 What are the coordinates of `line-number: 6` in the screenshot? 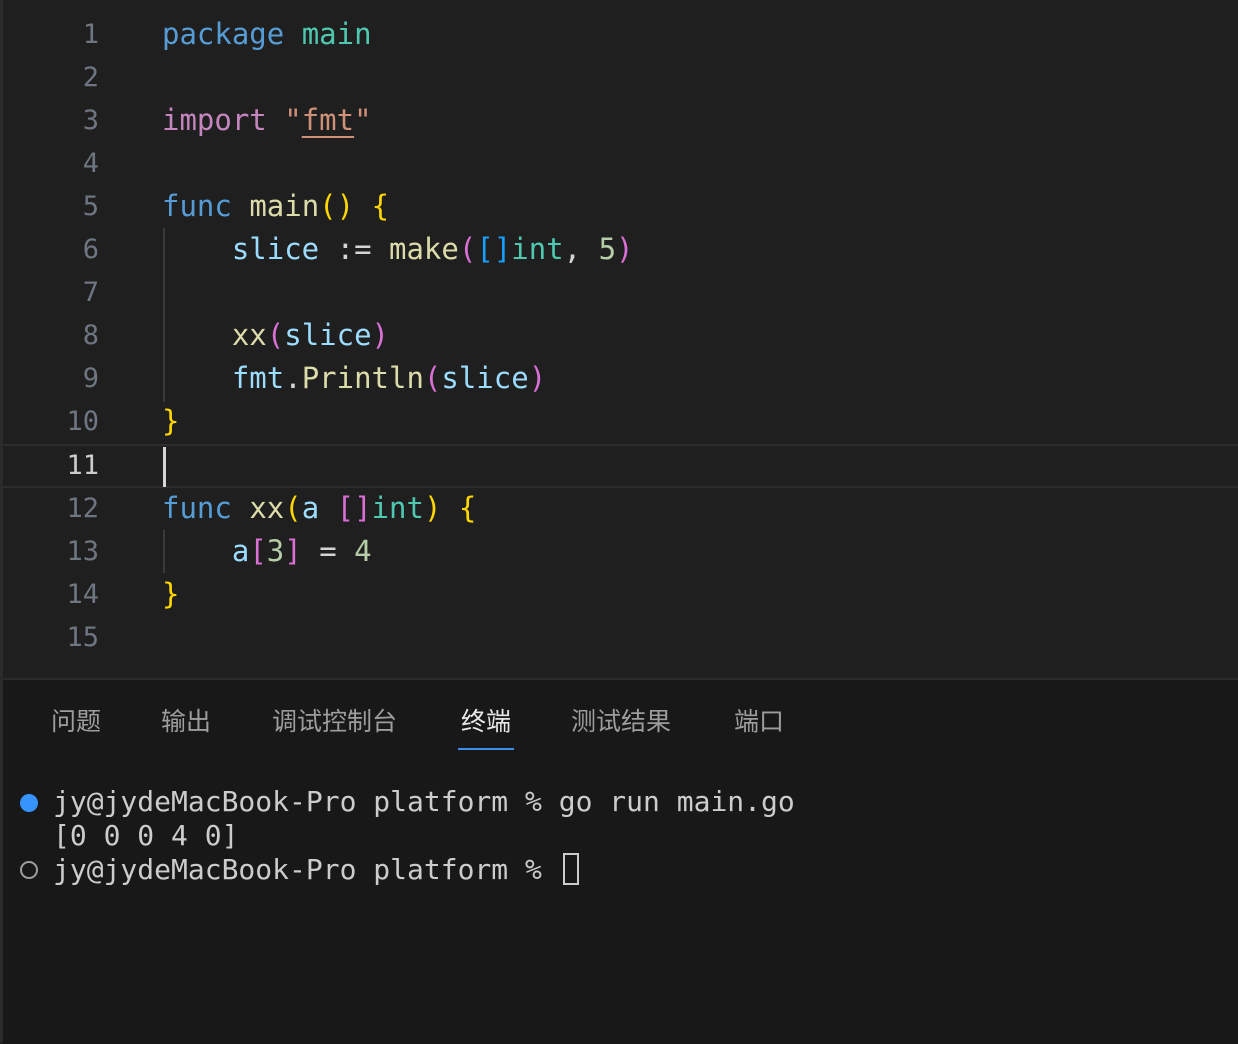 It's located at (90, 249).